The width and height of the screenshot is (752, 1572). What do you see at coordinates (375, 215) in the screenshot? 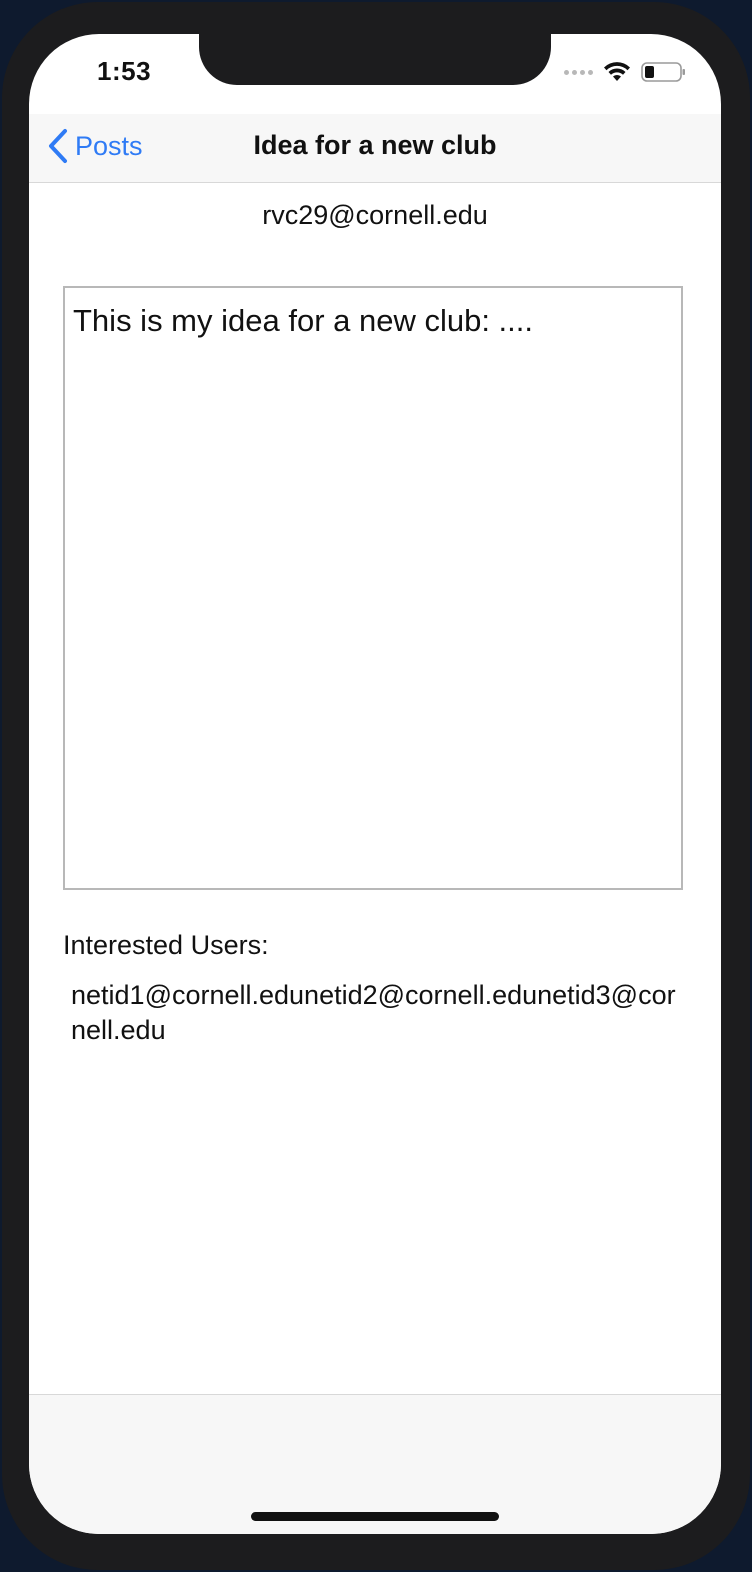
I see `post-author: rvc29@cornell.edu` at bounding box center [375, 215].